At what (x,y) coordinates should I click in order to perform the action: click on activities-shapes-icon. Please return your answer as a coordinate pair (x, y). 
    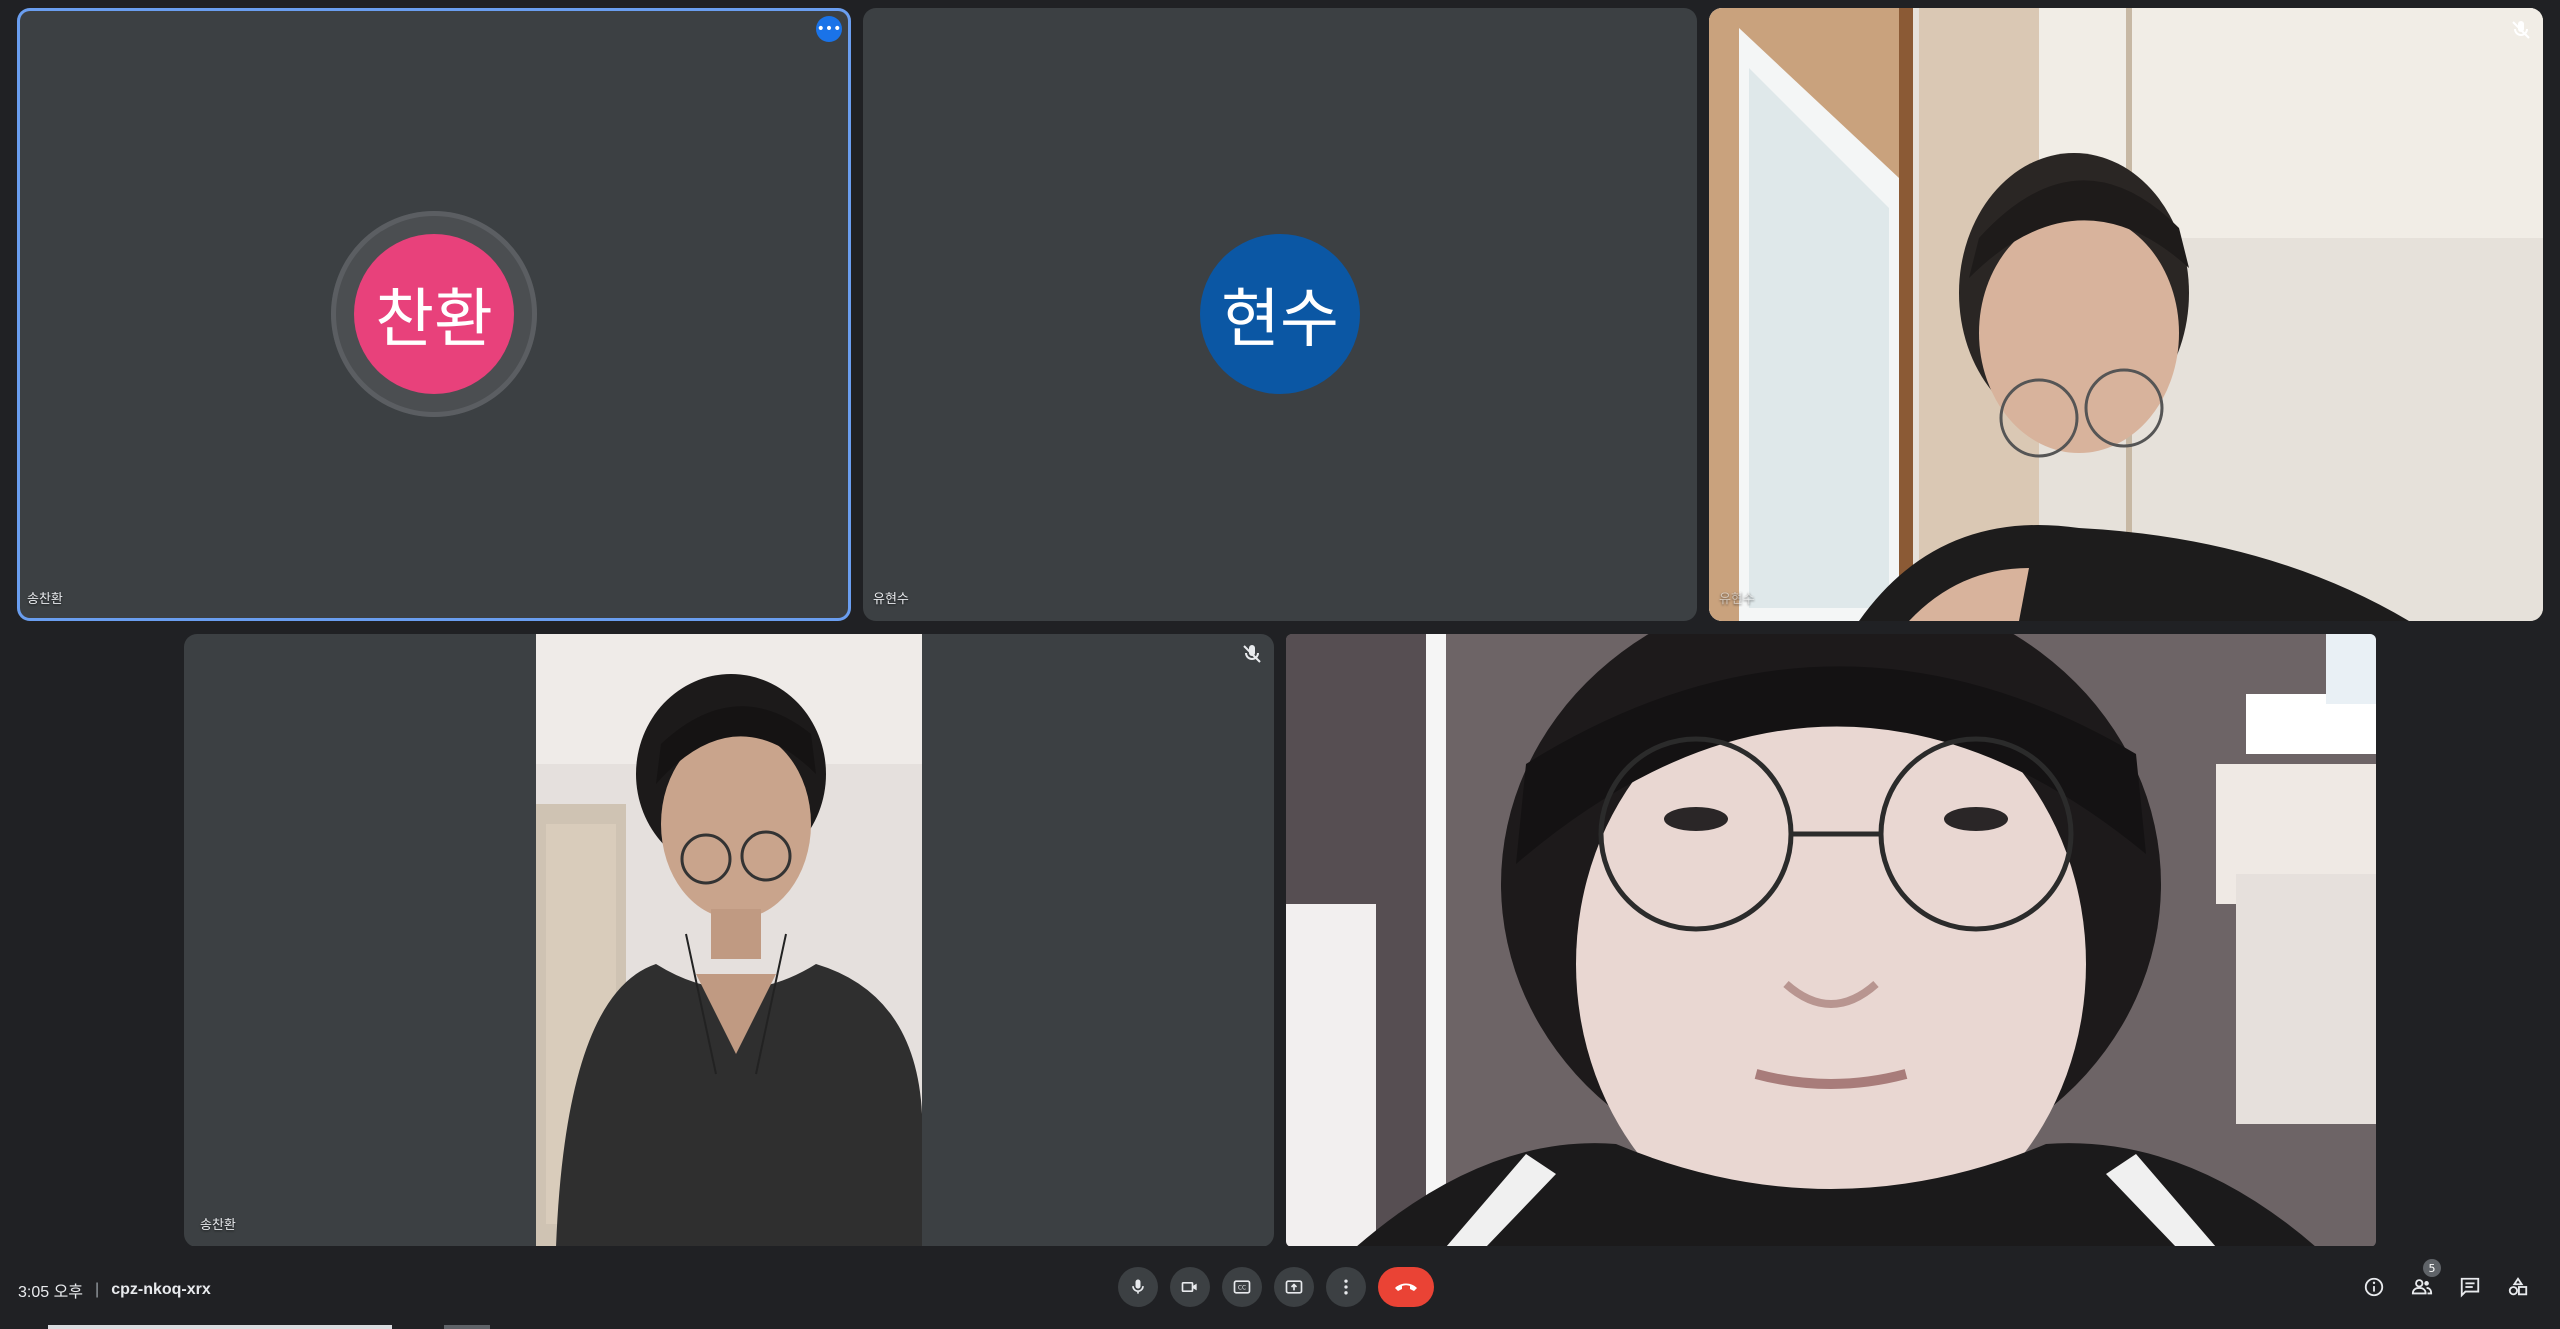
    Looking at the image, I should click on (2518, 1286).